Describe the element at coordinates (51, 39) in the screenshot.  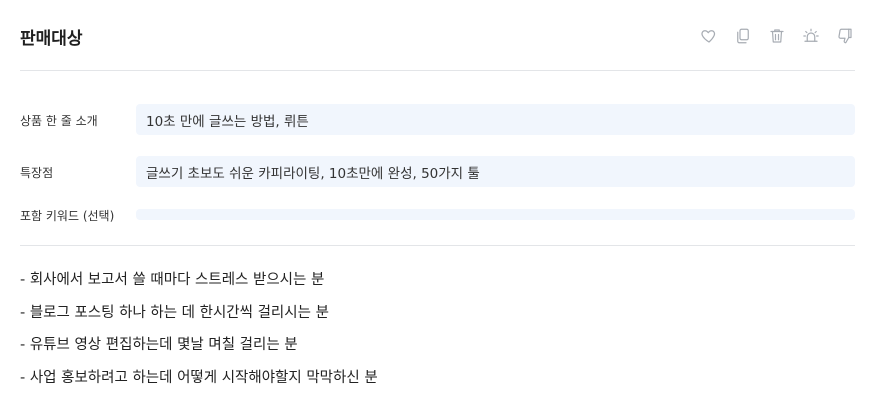
I see `card-title: 판매대상` at that location.